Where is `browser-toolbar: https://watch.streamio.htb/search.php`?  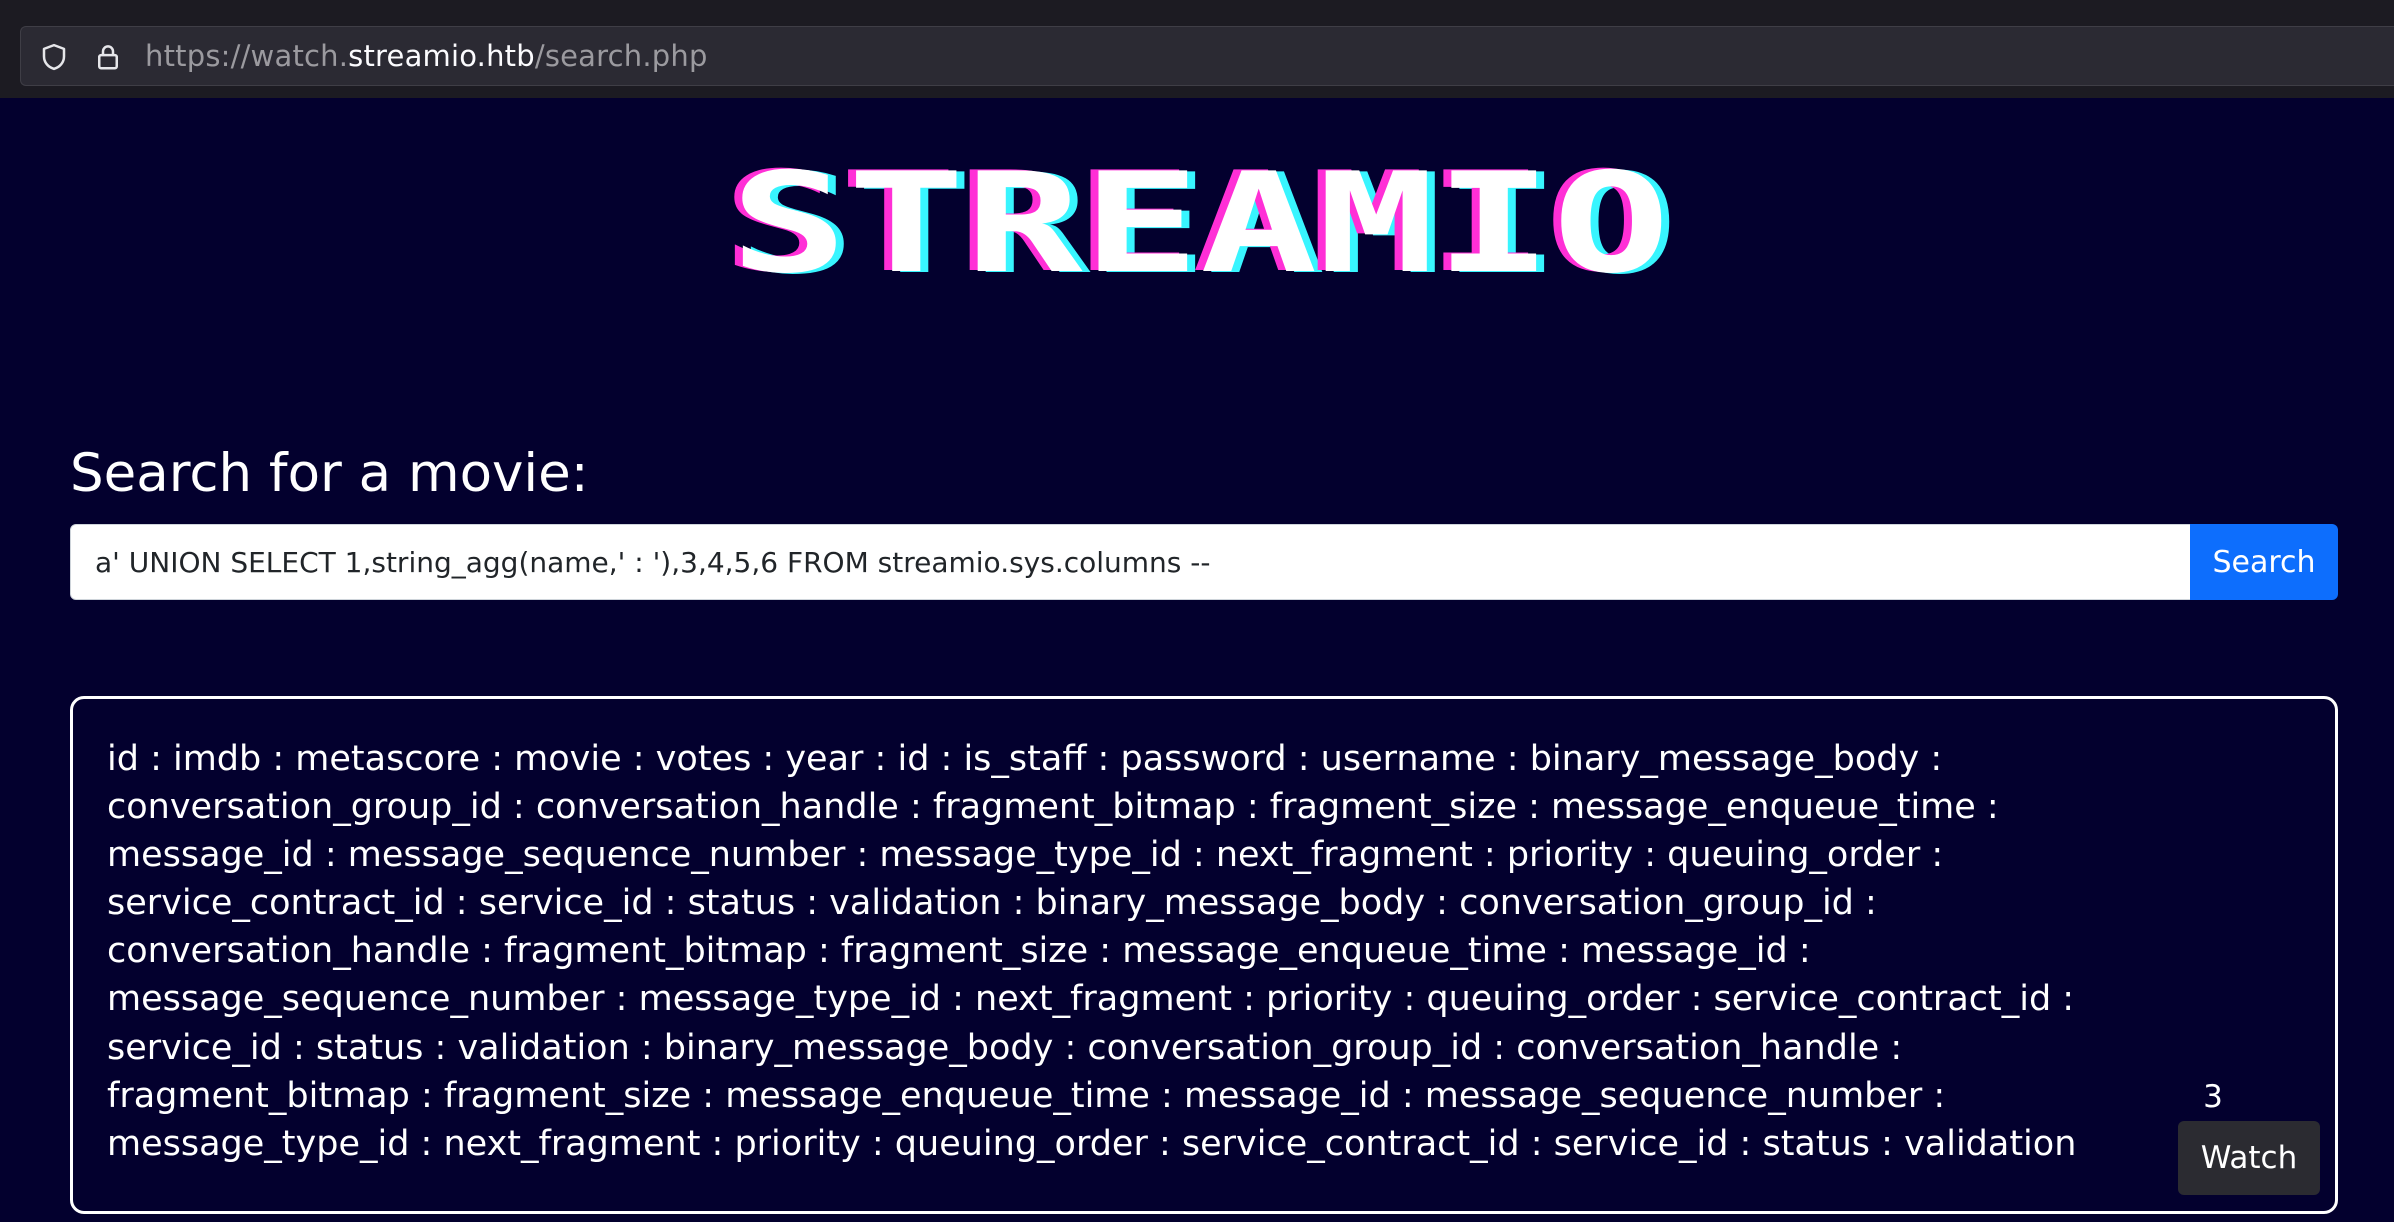 browser-toolbar: https://watch.streamio.htb/search.php is located at coordinates (1197, 58).